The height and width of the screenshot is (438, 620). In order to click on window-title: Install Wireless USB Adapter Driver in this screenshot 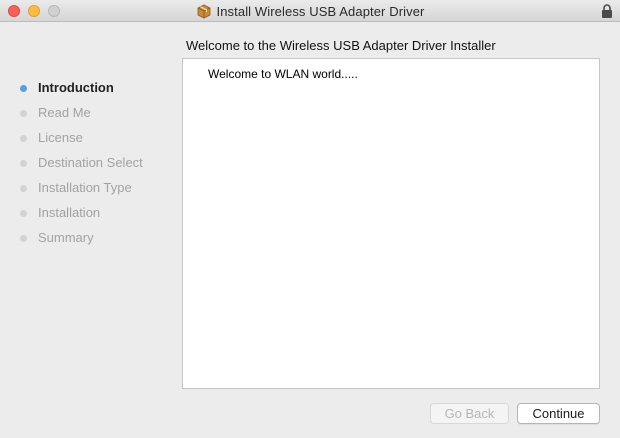, I will do `click(320, 11)`.